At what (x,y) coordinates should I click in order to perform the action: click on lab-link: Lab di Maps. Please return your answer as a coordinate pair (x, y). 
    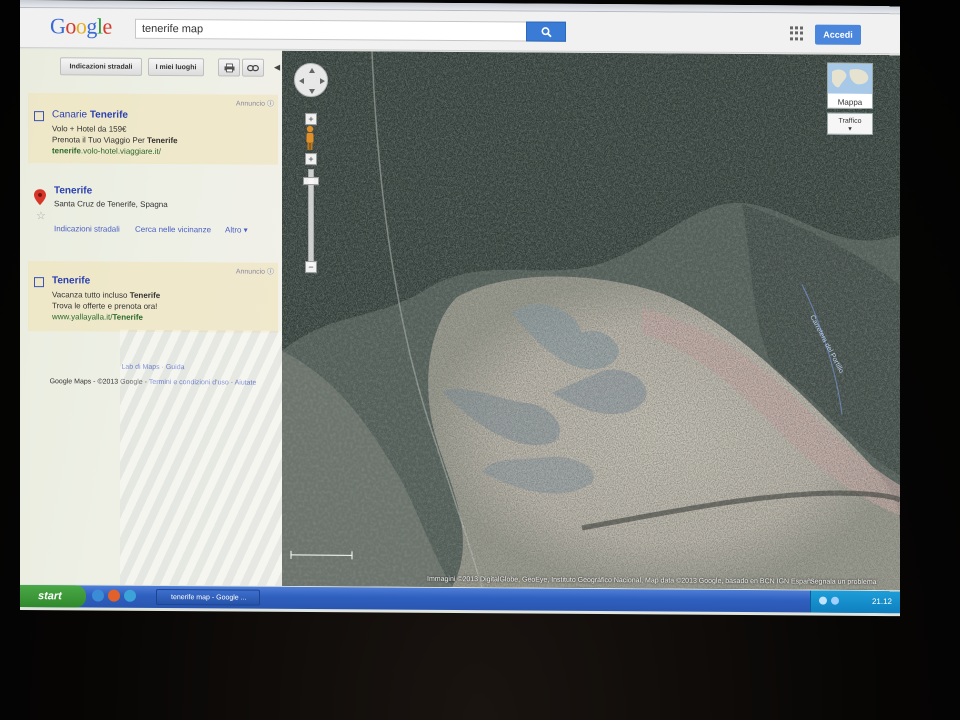
    Looking at the image, I should click on (140, 367).